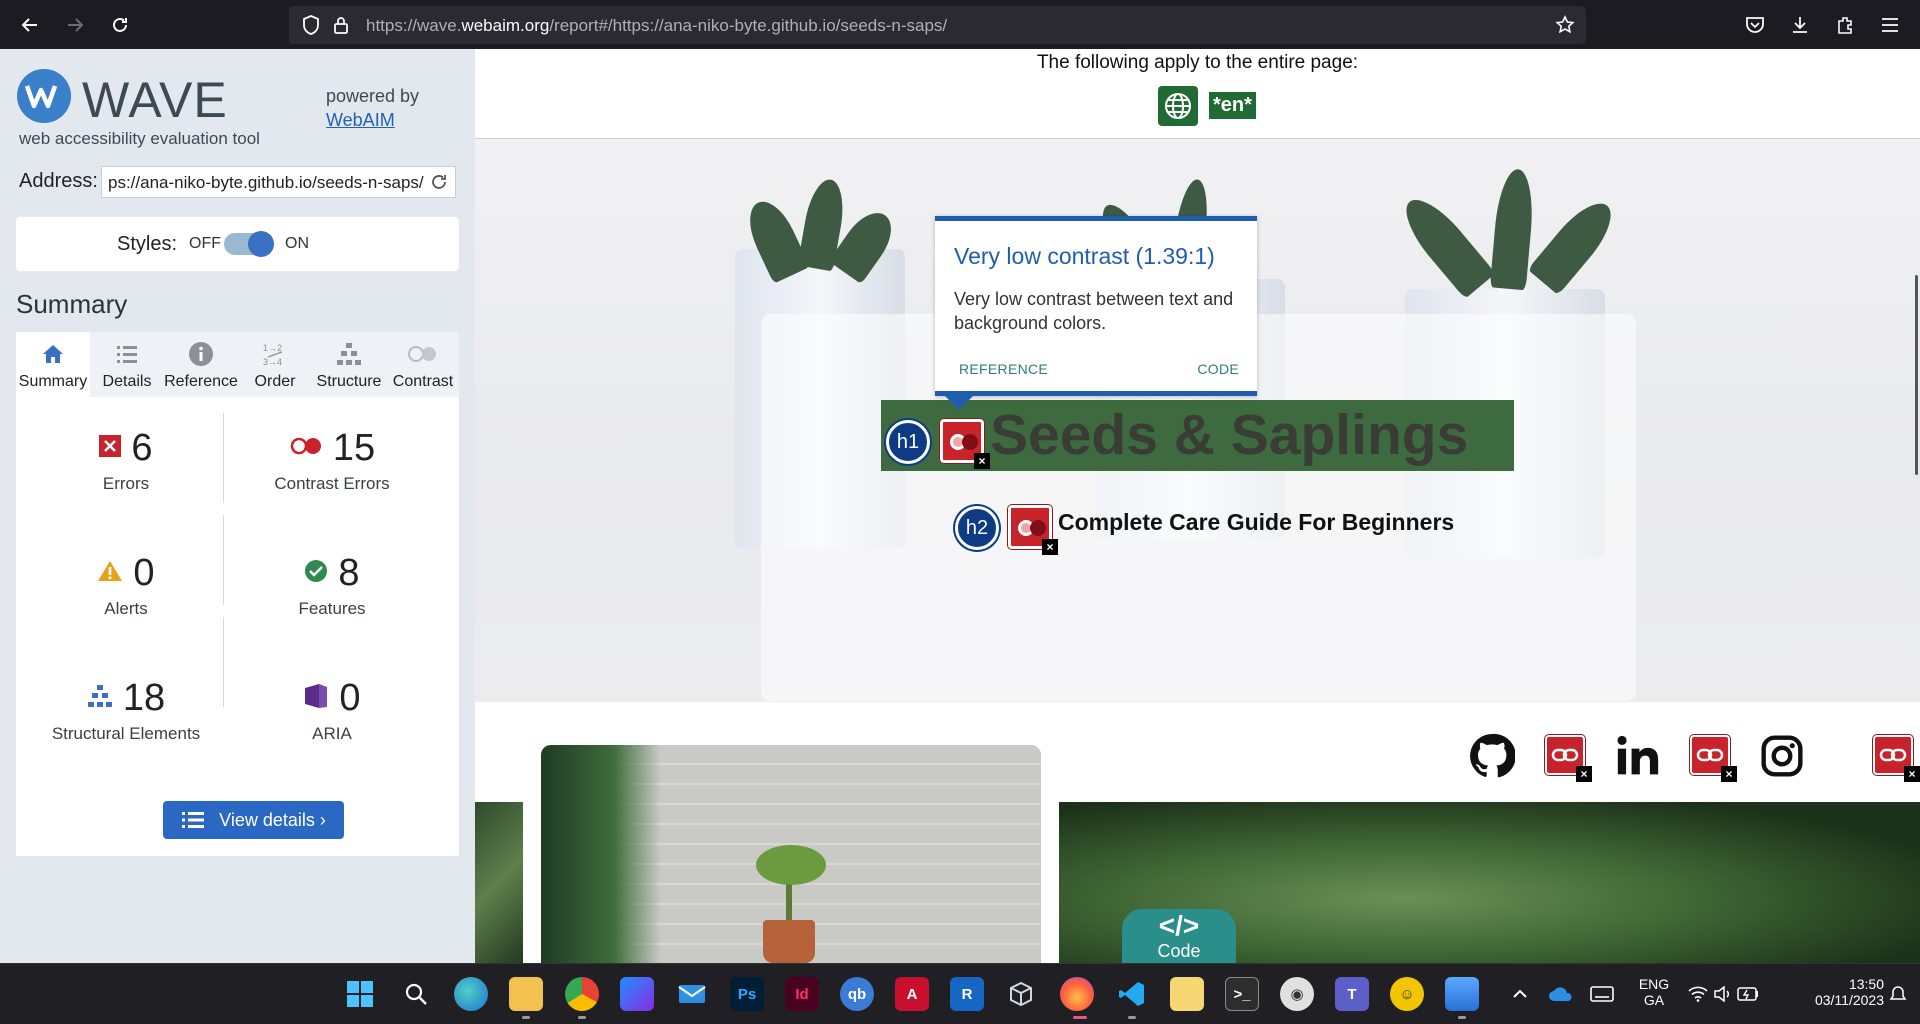 Image resolution: width=1920 pixels, height=1024 pixels. I want to click on terminal-icon: >_, so click(1242, 994).